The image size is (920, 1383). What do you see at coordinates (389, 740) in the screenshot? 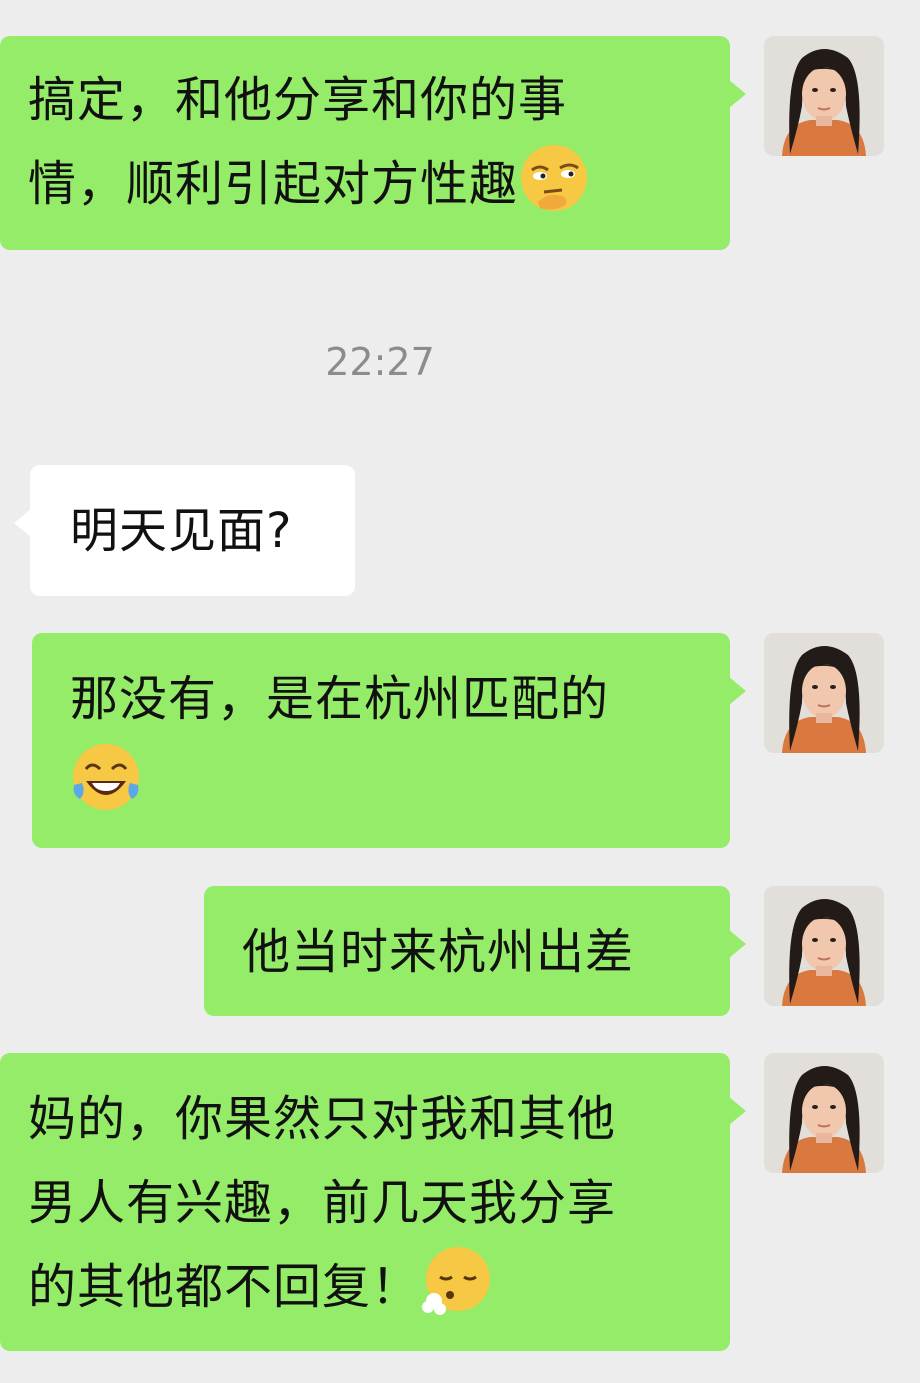
I see `message-bubble: 那没有，是在杭州匹配的` at bounding box center [389, 740].